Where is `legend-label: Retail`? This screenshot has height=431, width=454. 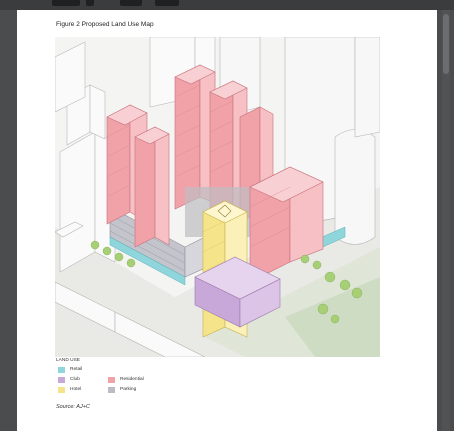
legend-label: Retail is located at coordinates (76, 369).